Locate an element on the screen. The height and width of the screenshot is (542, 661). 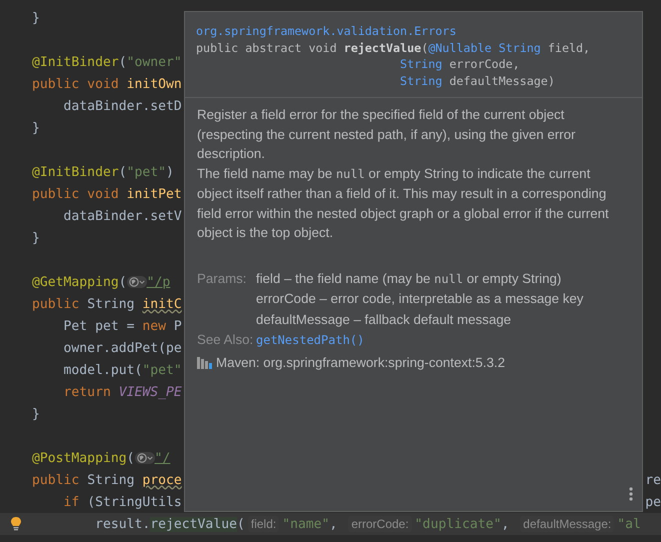
string-literal: "duplicate" is located at coordinates (458, 524).